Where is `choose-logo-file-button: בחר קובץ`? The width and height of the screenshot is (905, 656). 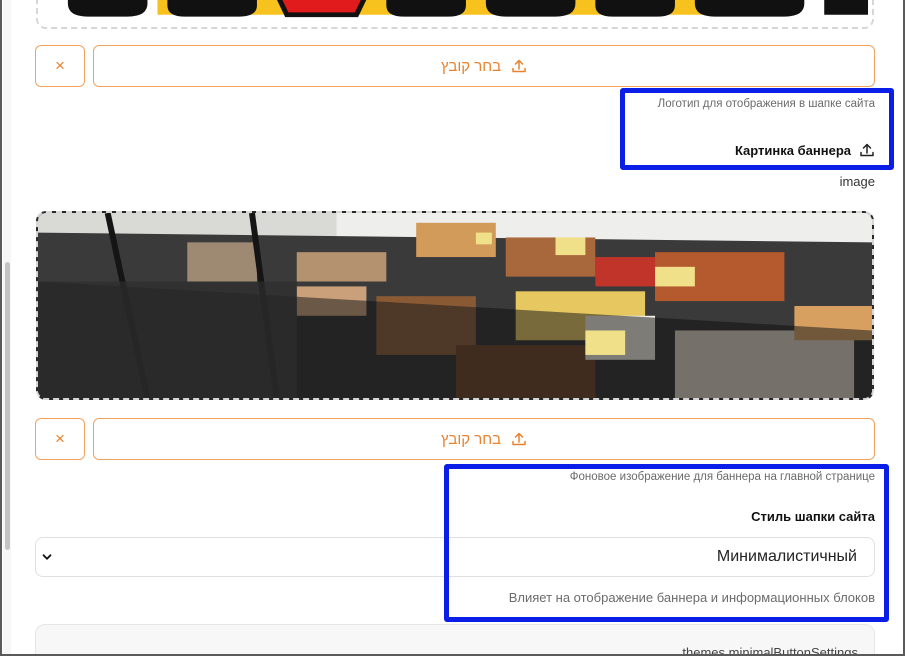 choose-logo-file-button: בחר קובץ is located at coordinates (484, 66).